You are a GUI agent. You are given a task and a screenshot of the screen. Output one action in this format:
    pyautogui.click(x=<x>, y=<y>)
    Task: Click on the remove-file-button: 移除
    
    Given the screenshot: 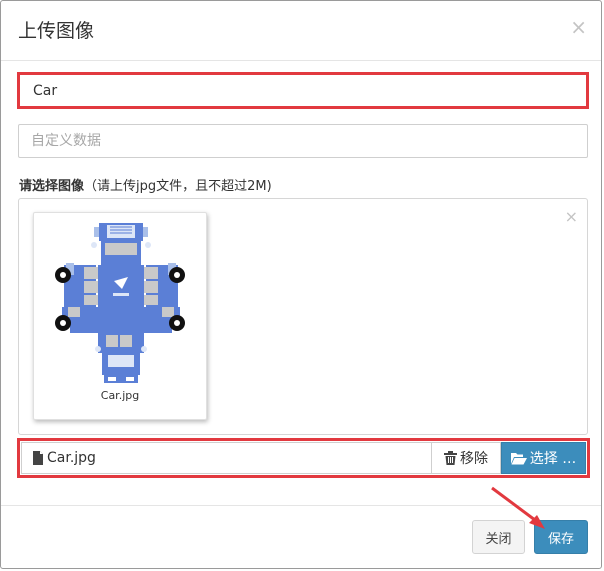 What is the action you would take?
    pyautogui.click(x=466, y=458)
    